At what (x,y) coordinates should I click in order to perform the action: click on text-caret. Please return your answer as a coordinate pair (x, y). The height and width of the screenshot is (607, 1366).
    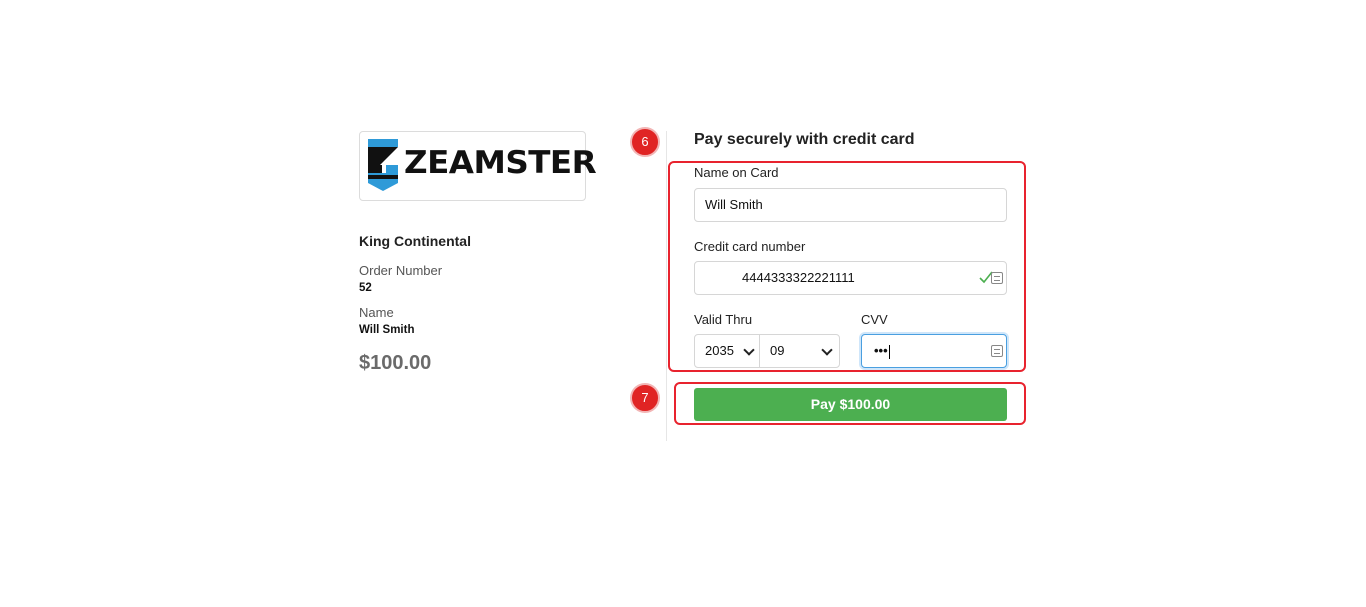
    Looking at the image, I should click on (889, 351).